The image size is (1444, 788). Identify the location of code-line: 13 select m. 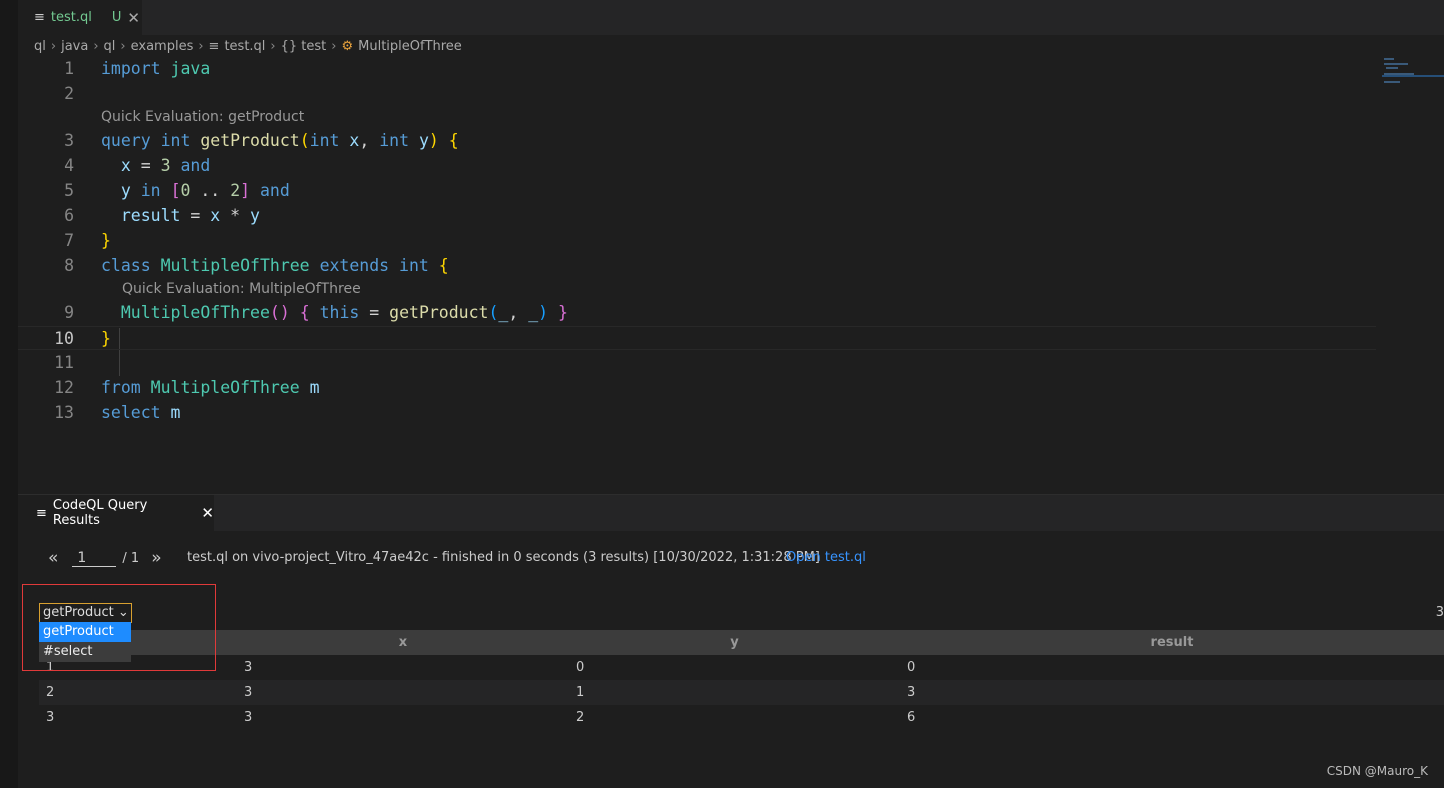
(697, 413).